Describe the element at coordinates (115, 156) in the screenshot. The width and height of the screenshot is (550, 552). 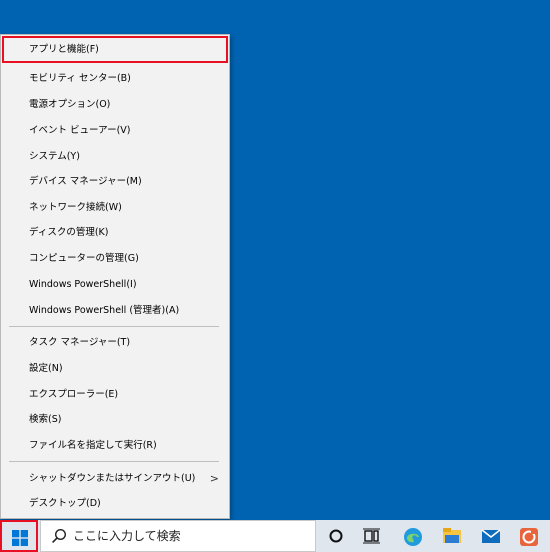
I see `menu-item-system: システム(Y)` at that location.